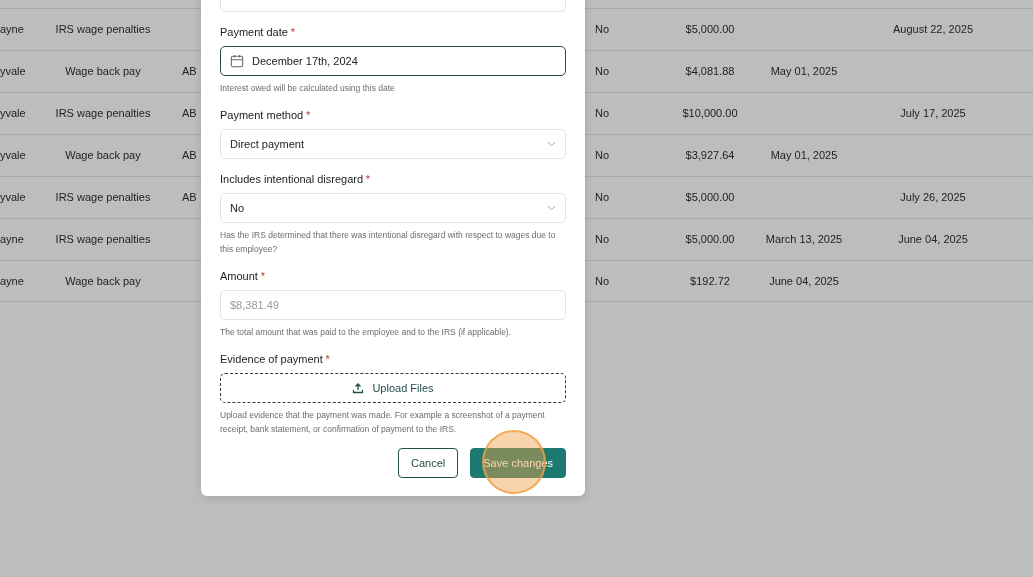  Describe the element at coordinates (393, 208) in the screenshot. I see `select-field: No` at that location.